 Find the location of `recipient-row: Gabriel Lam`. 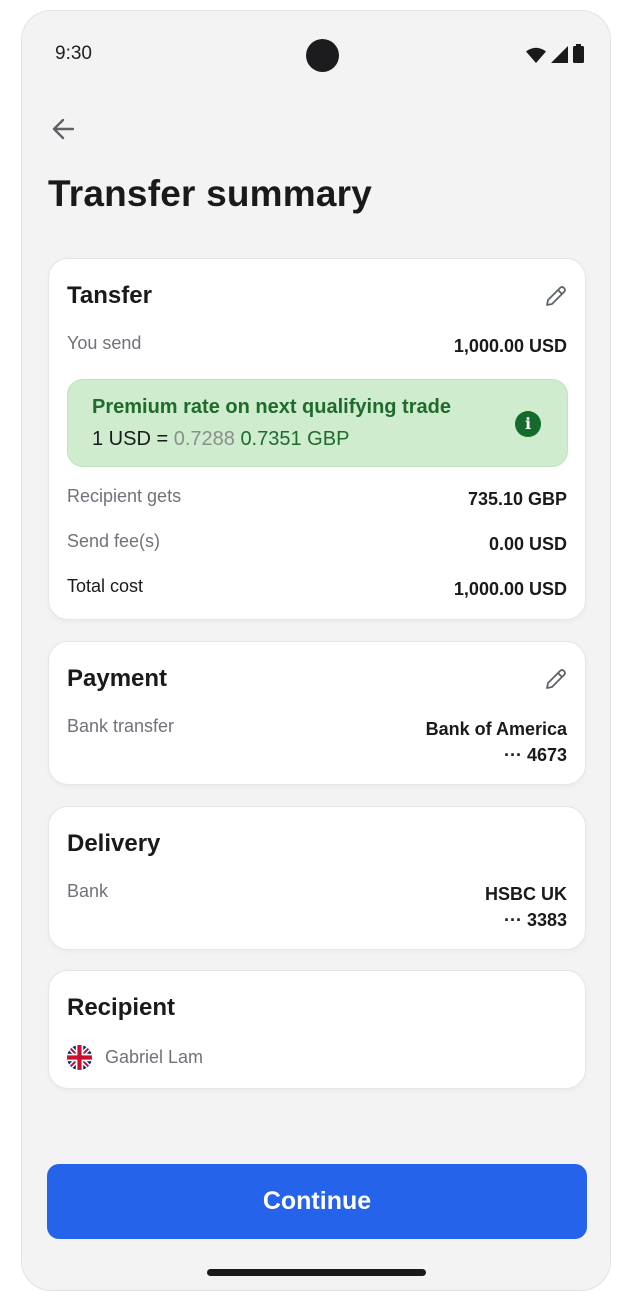

recipient-row: Gabriel Lam is located at coordinates (135, 1057).